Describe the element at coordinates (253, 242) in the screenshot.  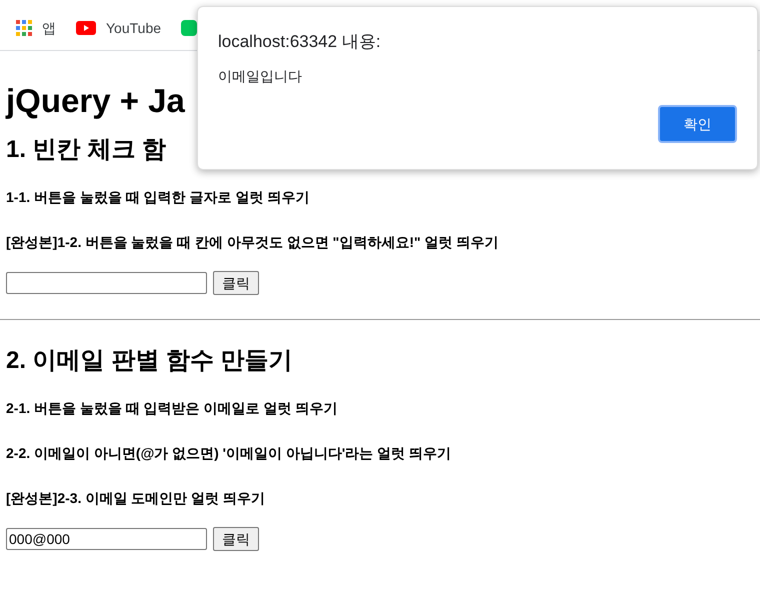
I see `task-text: [완성본]1-2. 버튼을 눌렀을 때 칸에 아무것도 없으면 "입력하세요!" 얼럿 띄우기` at that location.